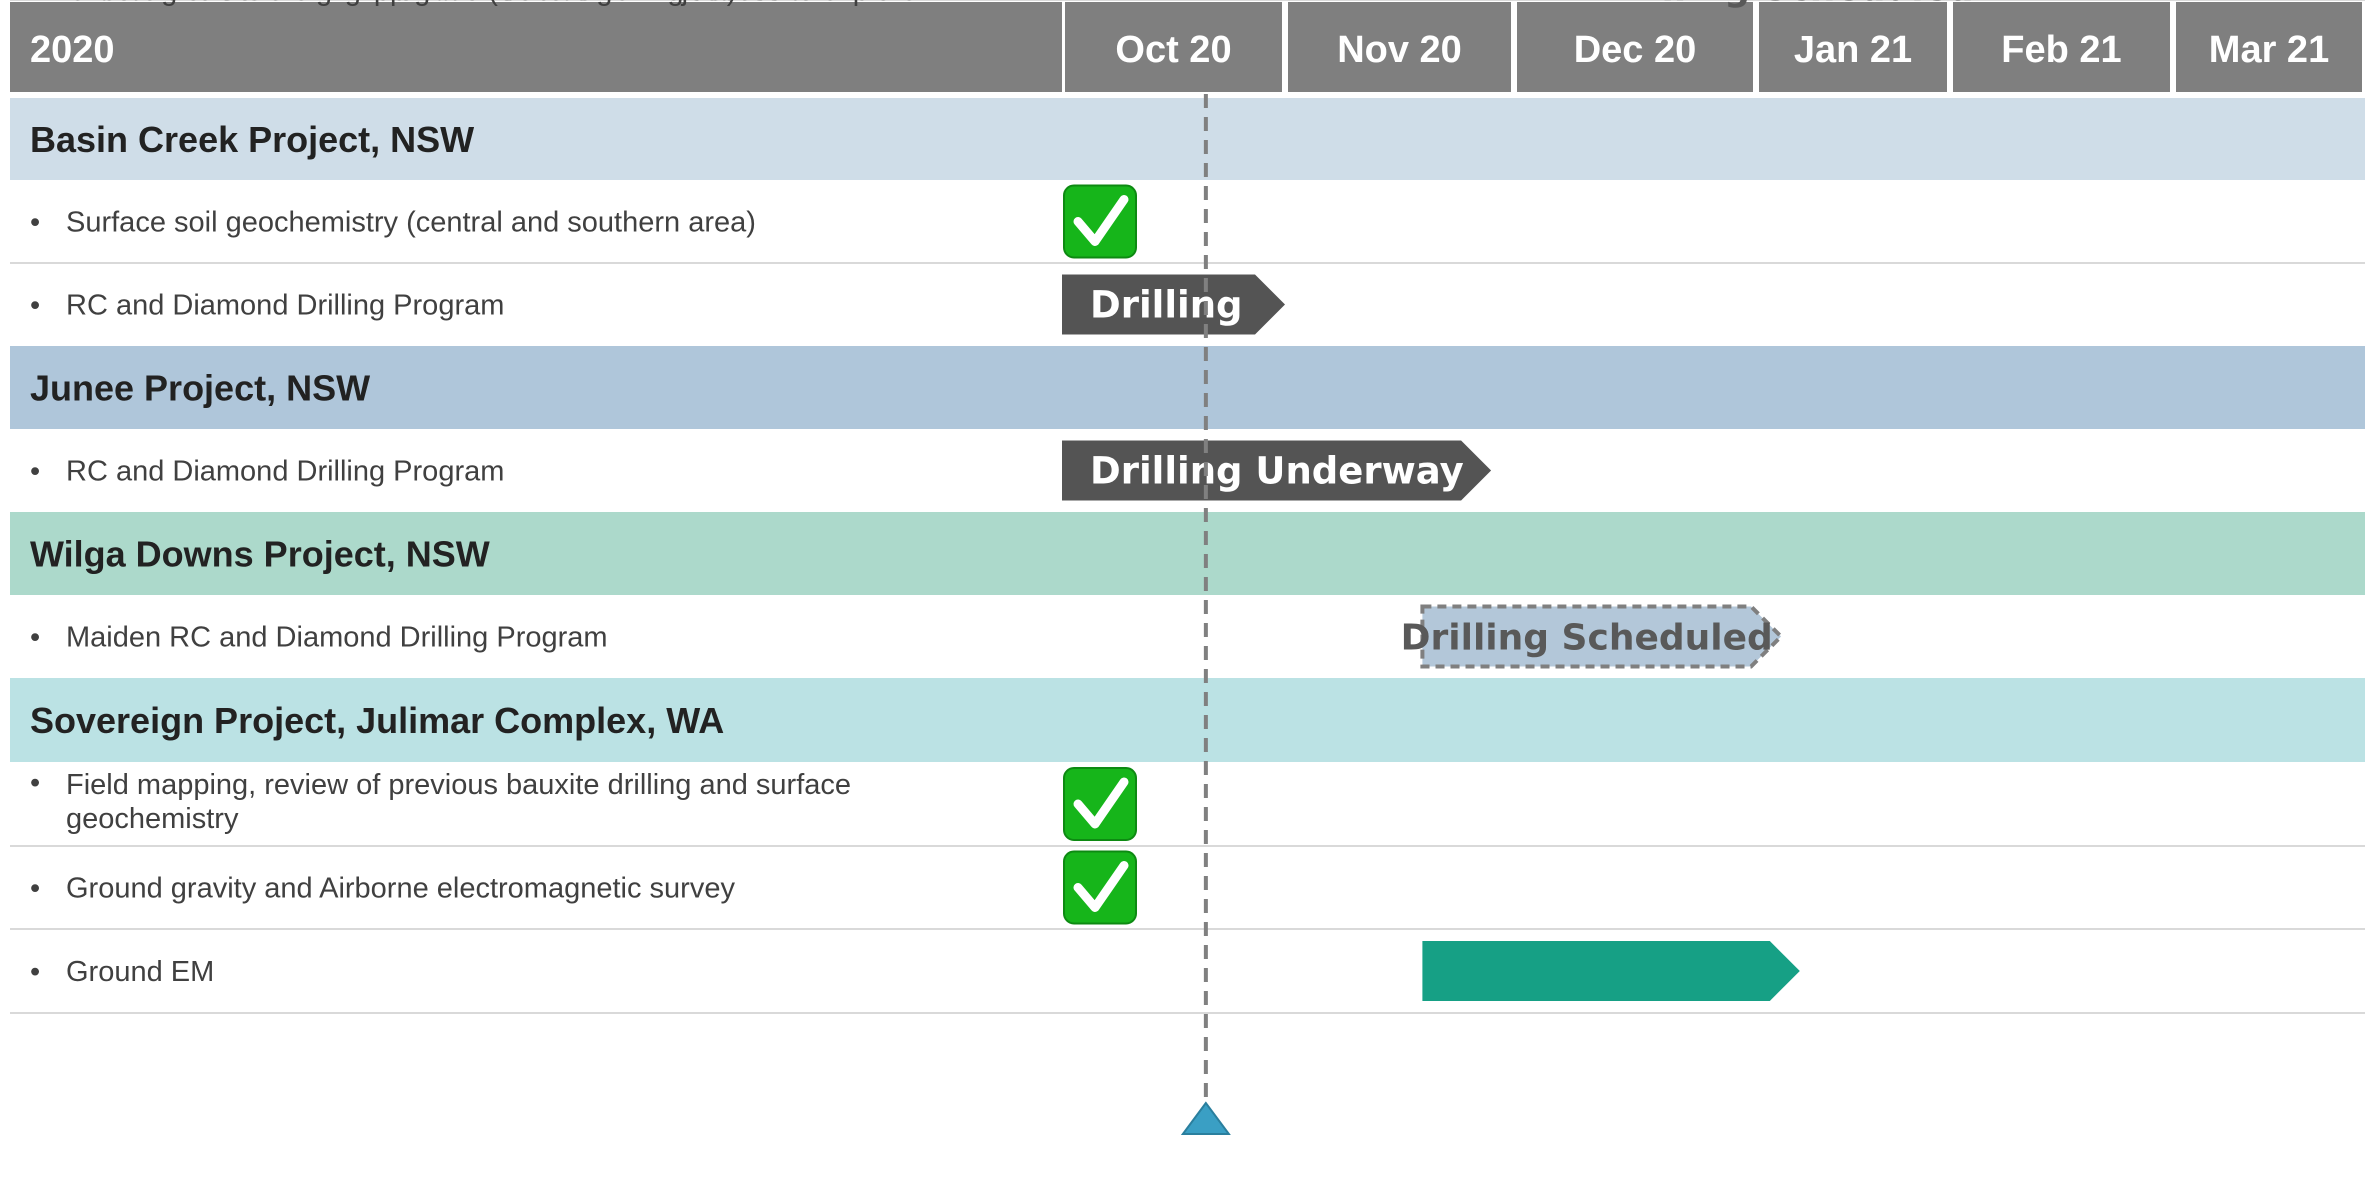  Describe the element at coordinates (152, 819) in the screenshot. I see `task-label-continued: geochemistry` at that location.